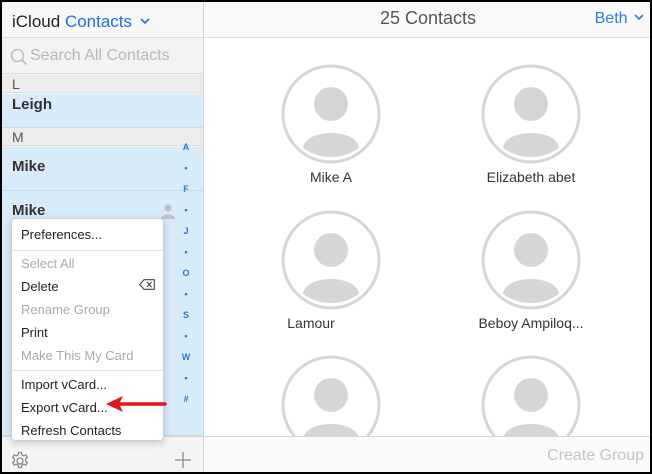 Image resolution: width=652 pixels, height=474 pixels. What do you see at coordinates (186, 315) in the screenshot?
I see `index-letter: S` at bounding box center [186, 315].